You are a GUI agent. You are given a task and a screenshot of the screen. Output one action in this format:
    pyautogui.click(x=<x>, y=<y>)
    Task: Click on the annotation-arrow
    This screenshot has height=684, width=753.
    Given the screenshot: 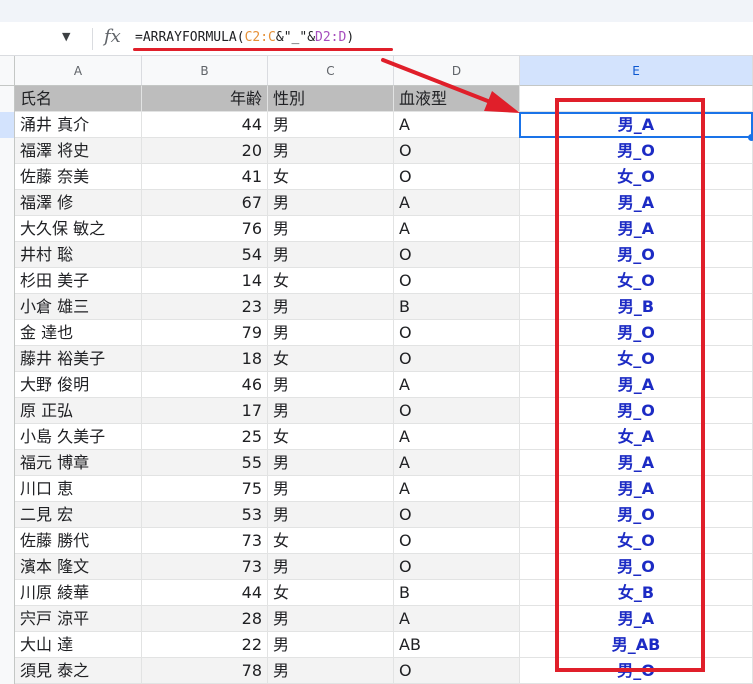 What is the action you would take?
    pyautogui.click(x=450, y=85)
    